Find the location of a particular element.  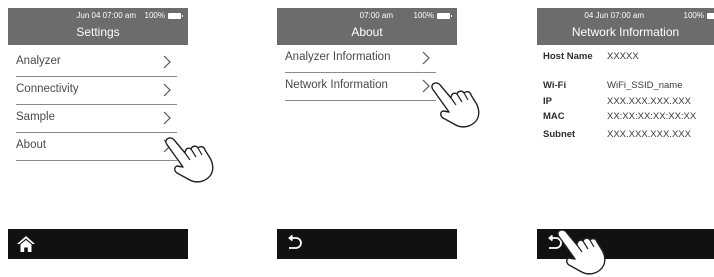

wifi-value: WiFi_SSID_name is located at coordinates (645, 85).